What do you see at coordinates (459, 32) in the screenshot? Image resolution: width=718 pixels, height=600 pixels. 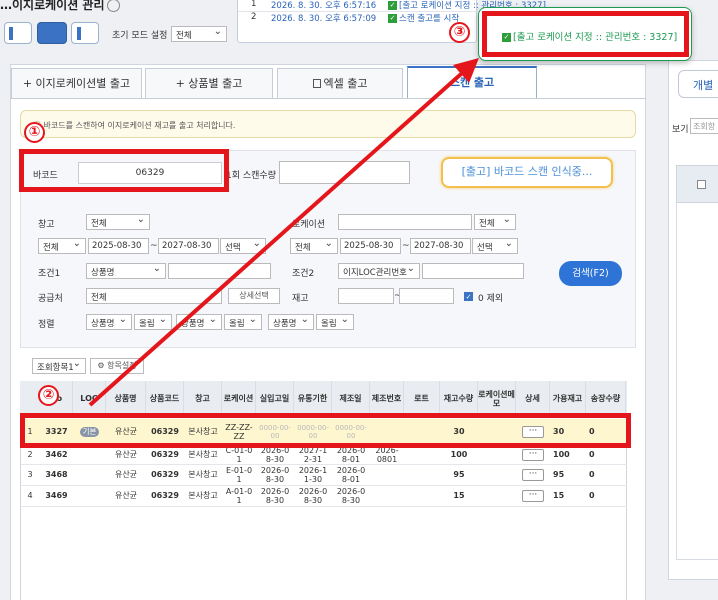 I see `annotation-3: ③` at bounding box center [459, 32].